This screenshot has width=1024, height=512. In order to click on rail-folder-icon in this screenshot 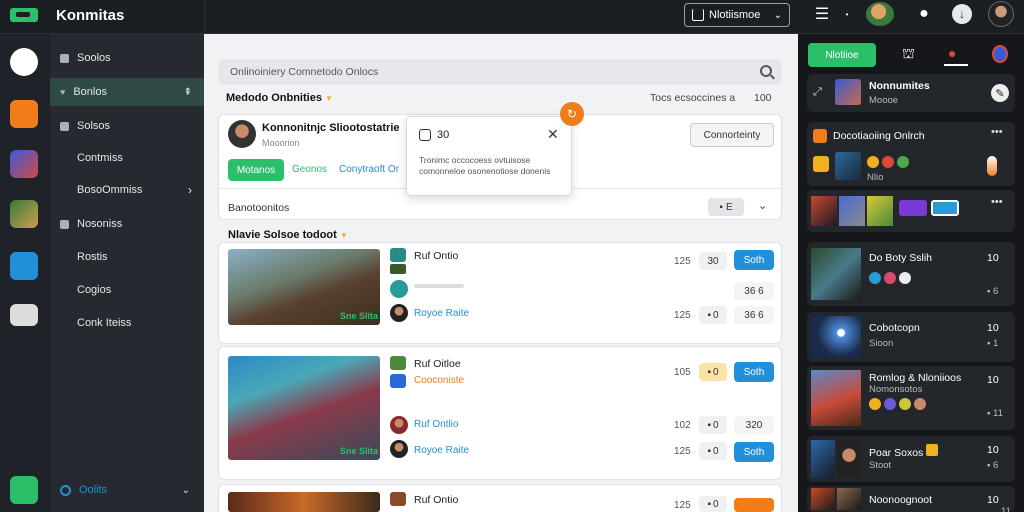, I will do `click(24, 315)`.